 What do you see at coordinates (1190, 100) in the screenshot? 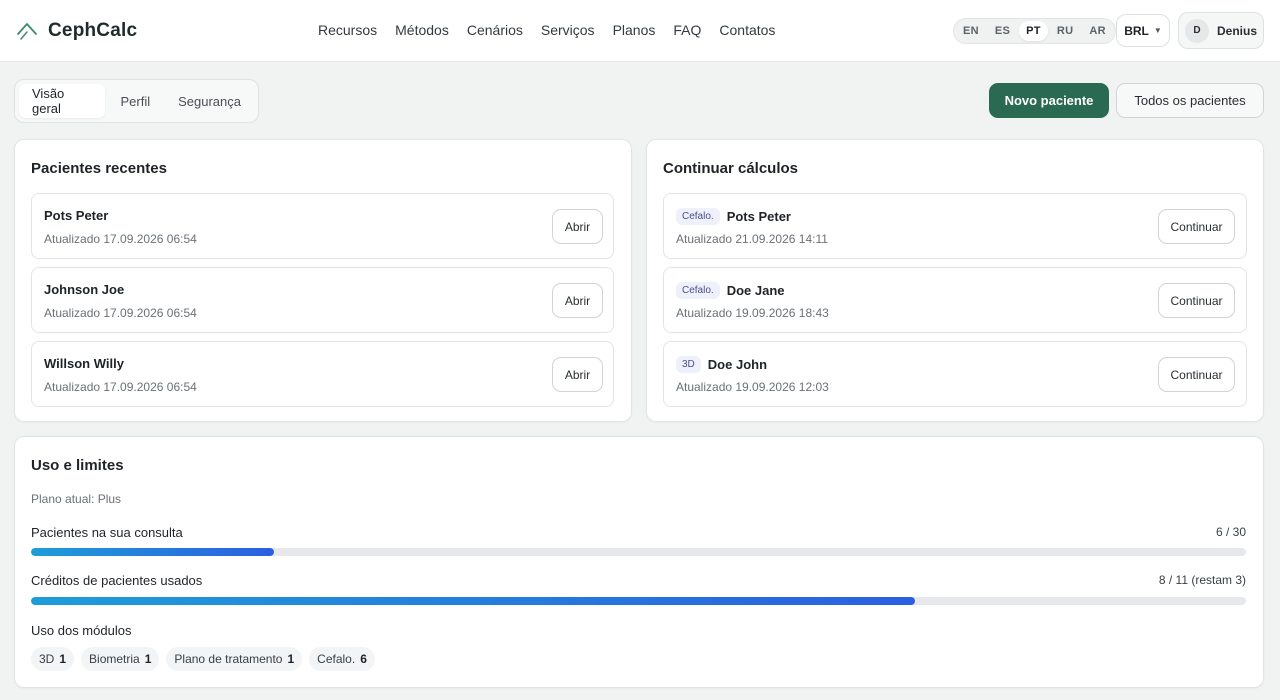
I see `all-patients-button: Todos os pacientes` at bounding box center [1190, 100].